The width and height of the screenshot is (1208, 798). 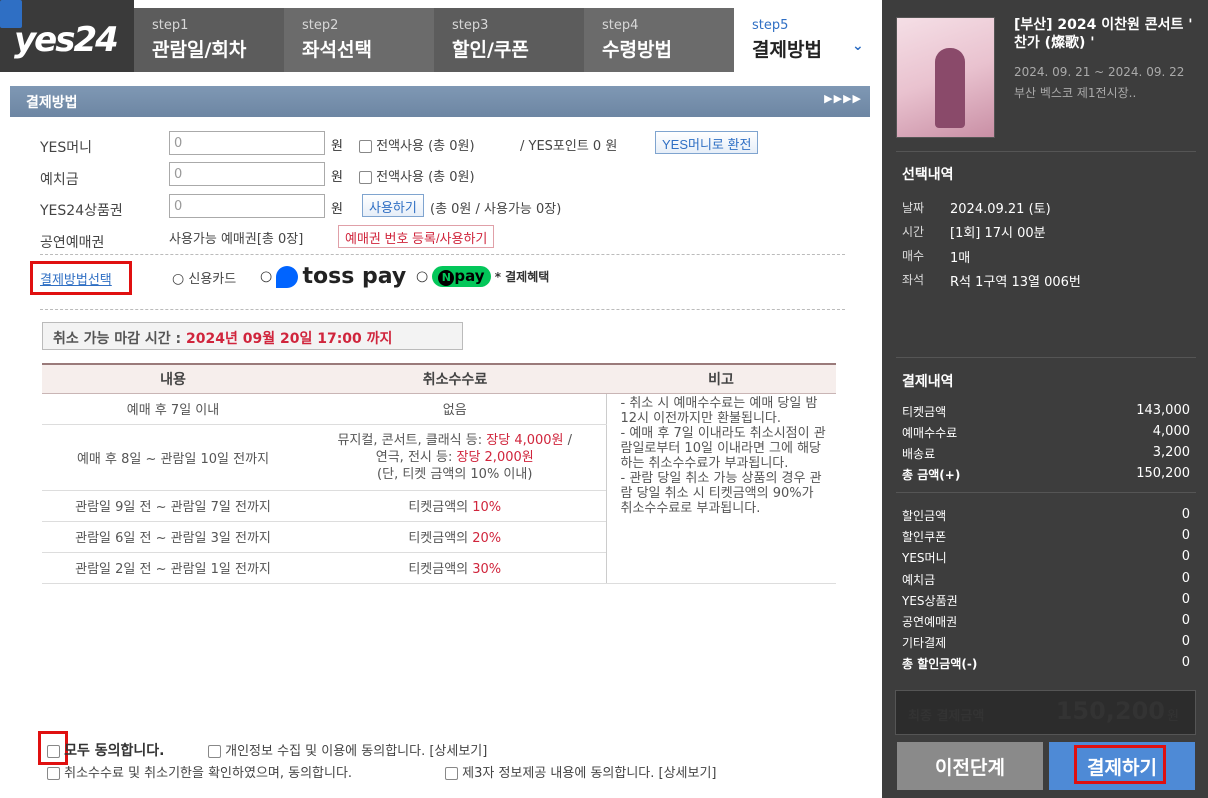 What do you see at coordinates (620, 25) in the screenshot?
I see `step-number: step4` at bounding box center [620, 25].